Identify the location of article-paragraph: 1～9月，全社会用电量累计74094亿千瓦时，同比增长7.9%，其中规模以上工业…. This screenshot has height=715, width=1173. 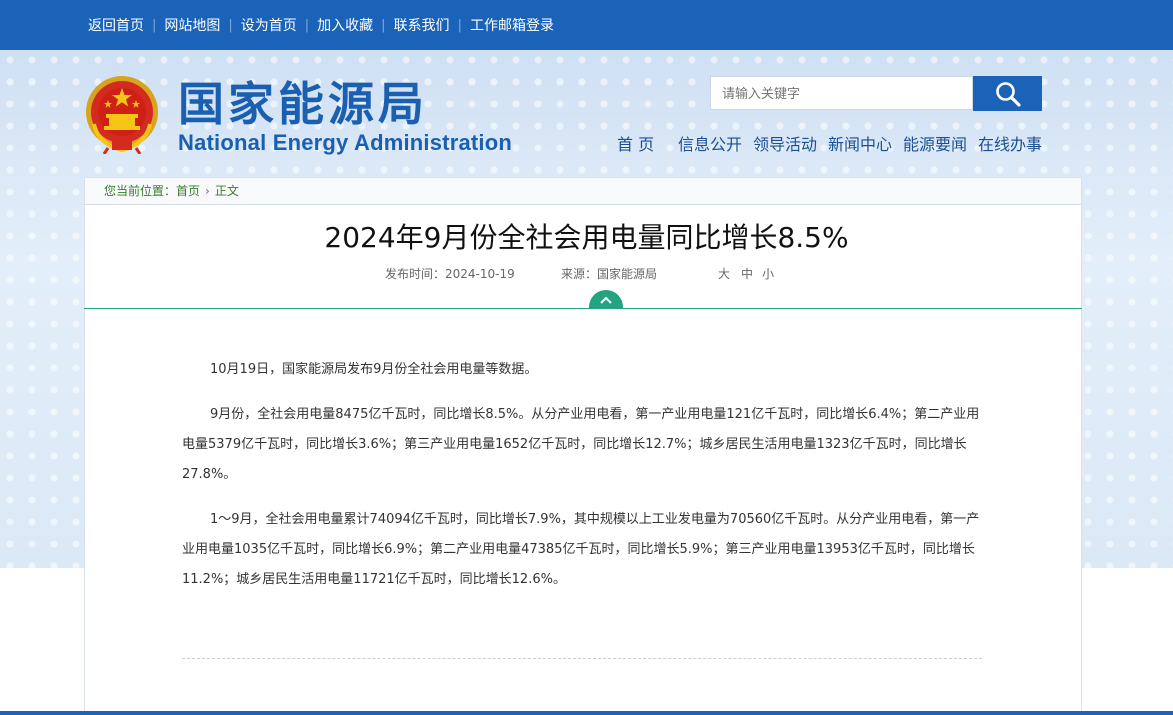
(581, 549).